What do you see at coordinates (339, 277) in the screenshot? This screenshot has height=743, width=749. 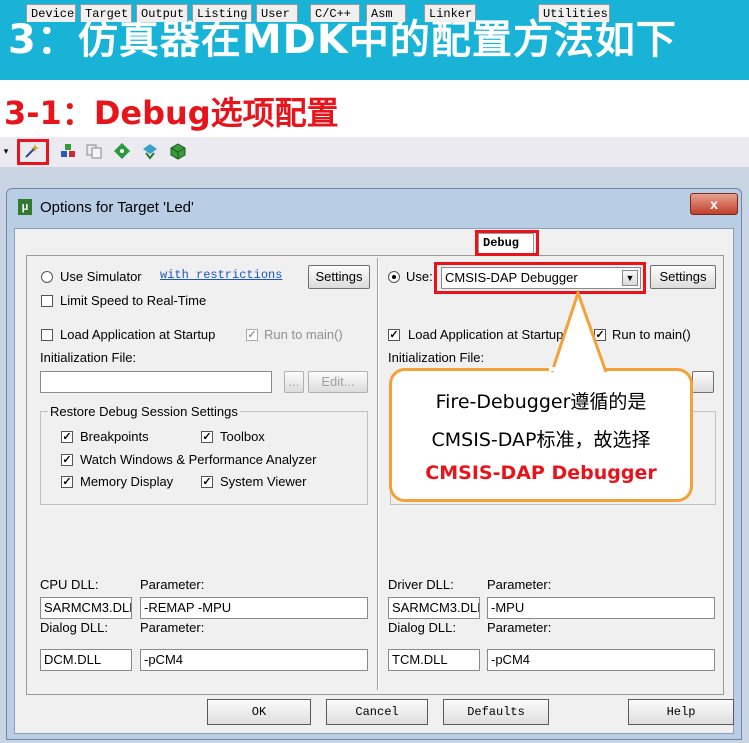 I see `simulator-settings-button: Settings` at bounding box center [339, 277].